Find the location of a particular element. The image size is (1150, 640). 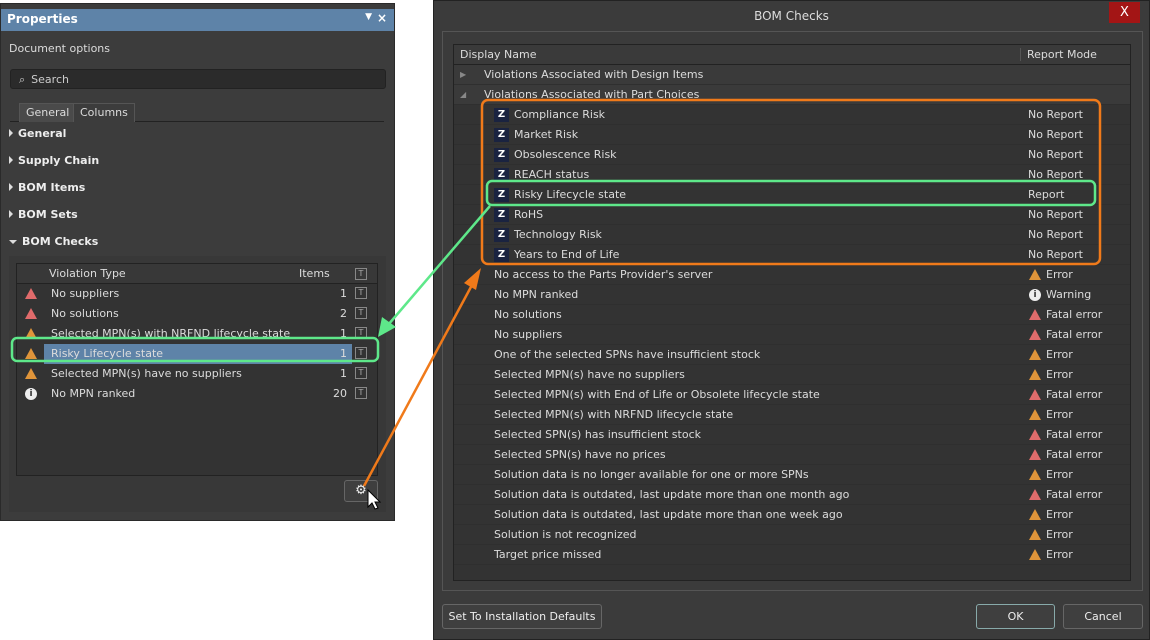

mouse-cursor-icon is located at coordinates (374, 499).